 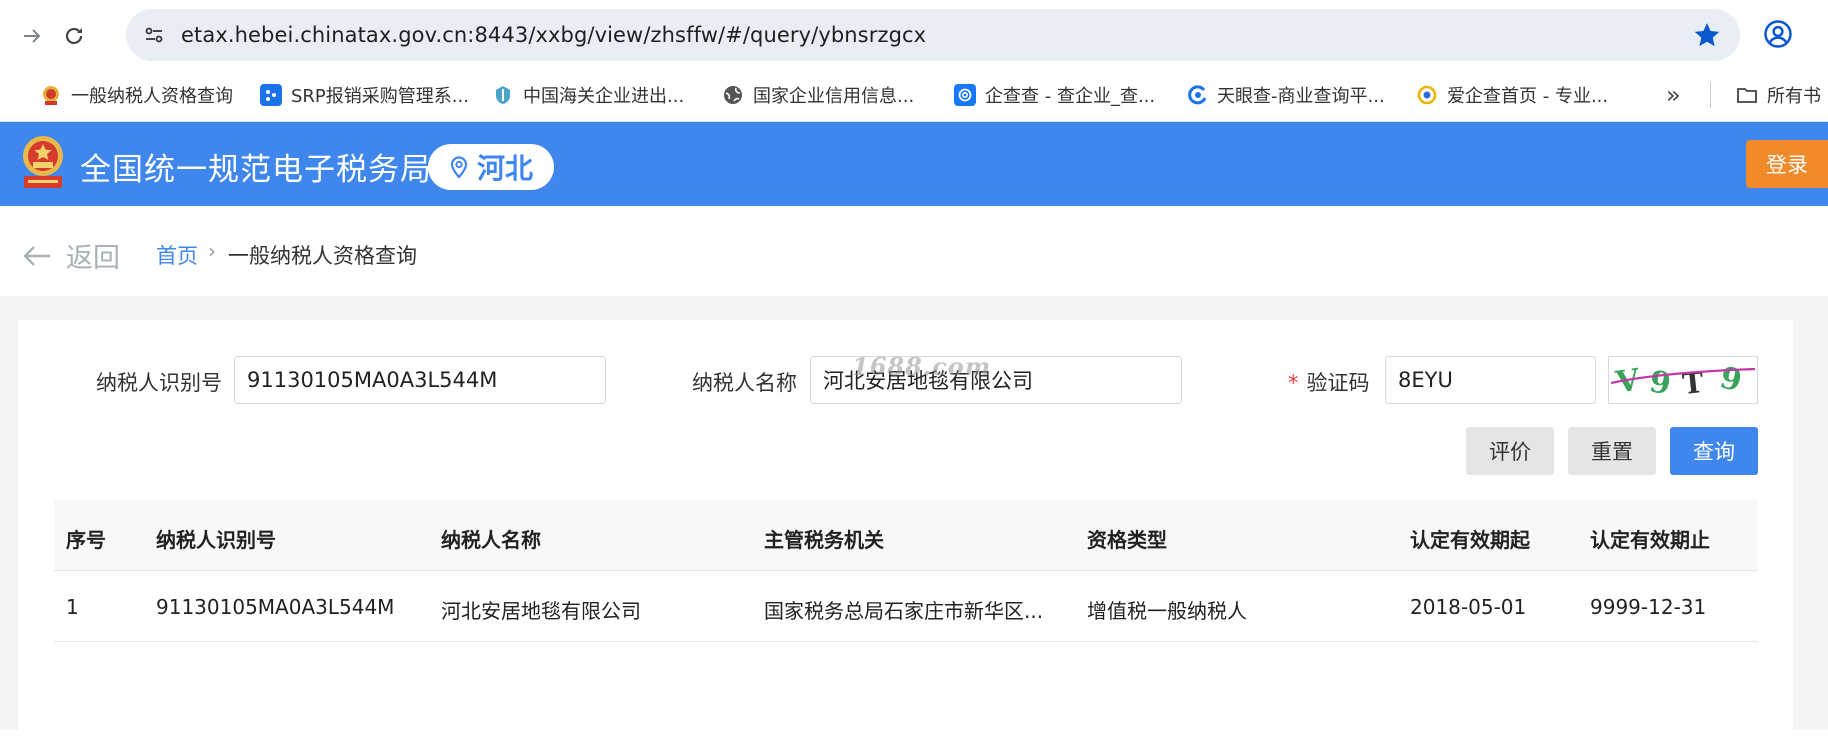 I want to click on table-cell: 河北安居地毯有限公司, so click(x=541, y=611).